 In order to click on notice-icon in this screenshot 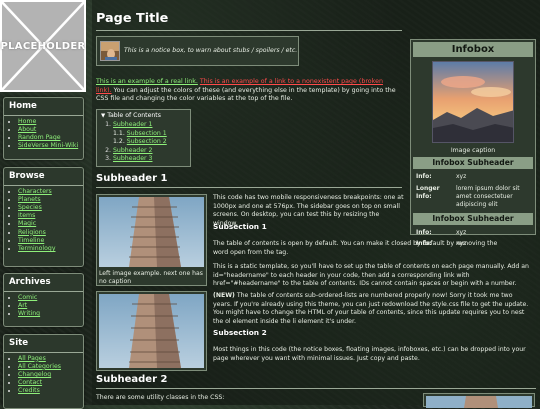, I will do `click(110, 51)`.